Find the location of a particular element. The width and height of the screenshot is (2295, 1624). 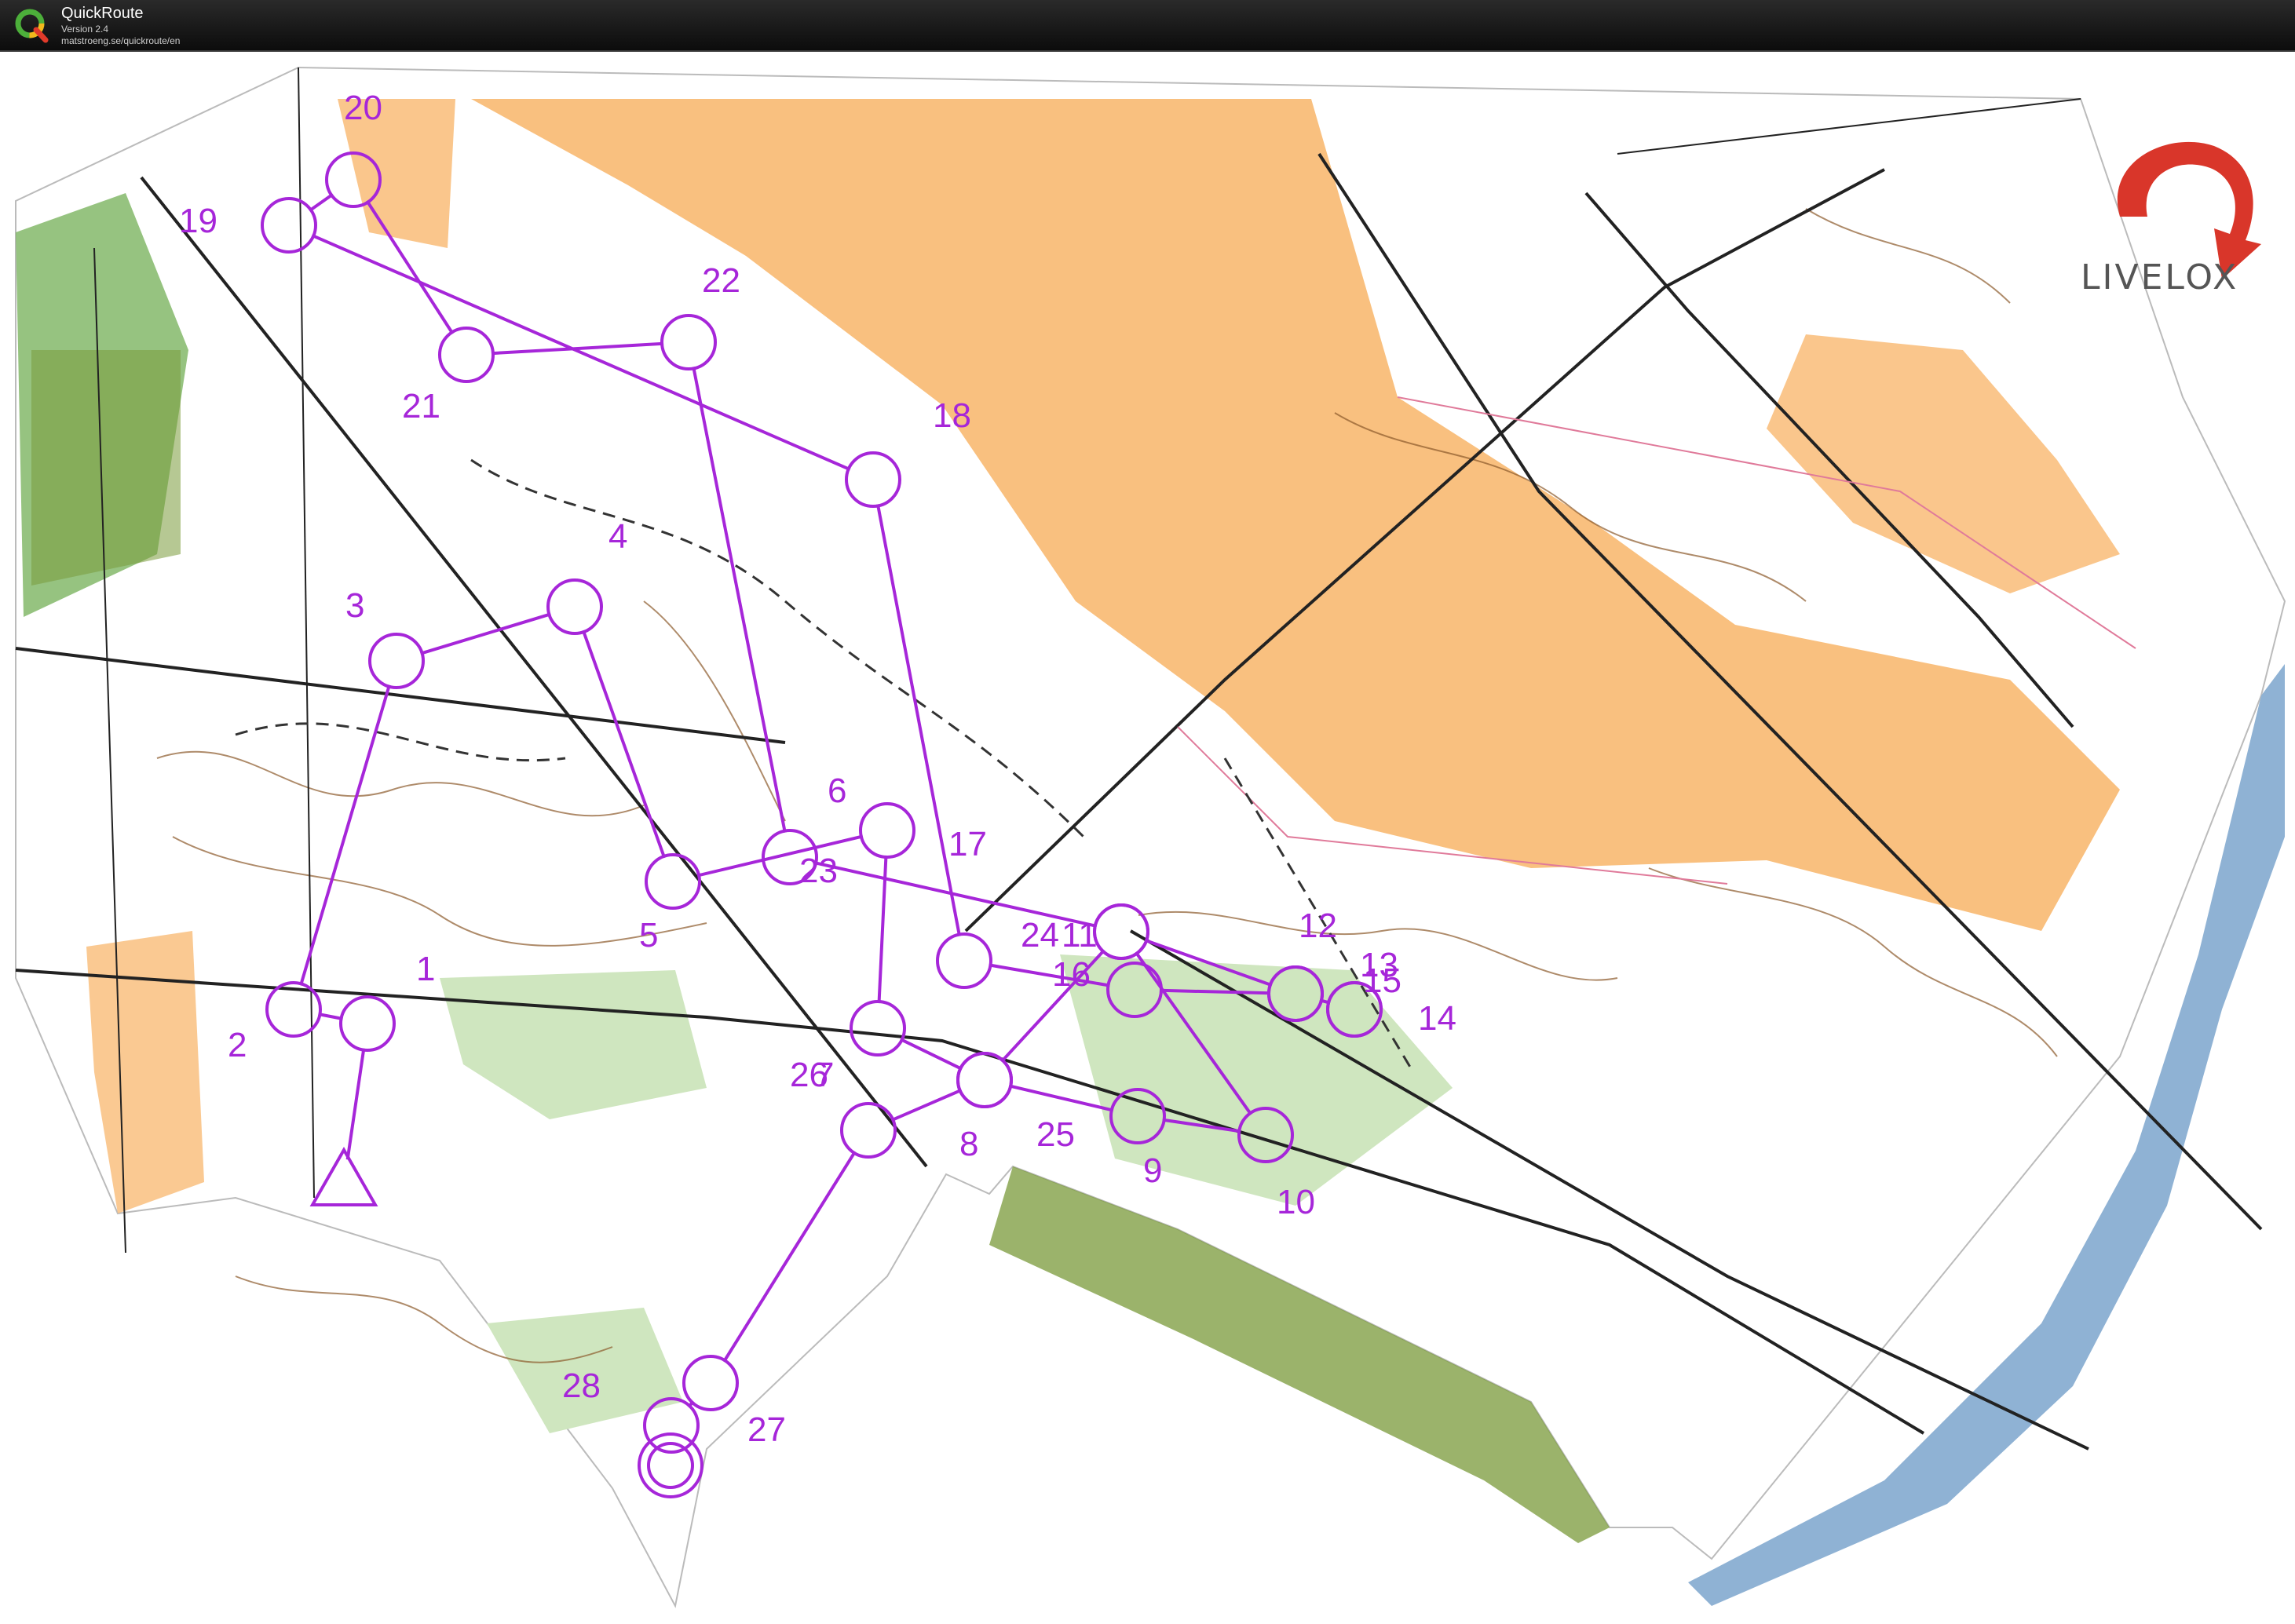

control-number: 19 is located at coordinates (198, 221).